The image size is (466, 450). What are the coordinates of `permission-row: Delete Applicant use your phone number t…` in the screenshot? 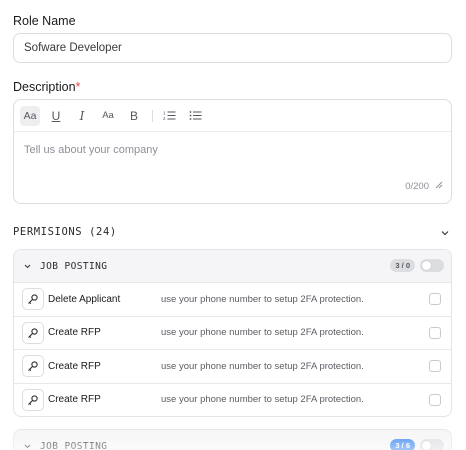 It's located at (232, 299).